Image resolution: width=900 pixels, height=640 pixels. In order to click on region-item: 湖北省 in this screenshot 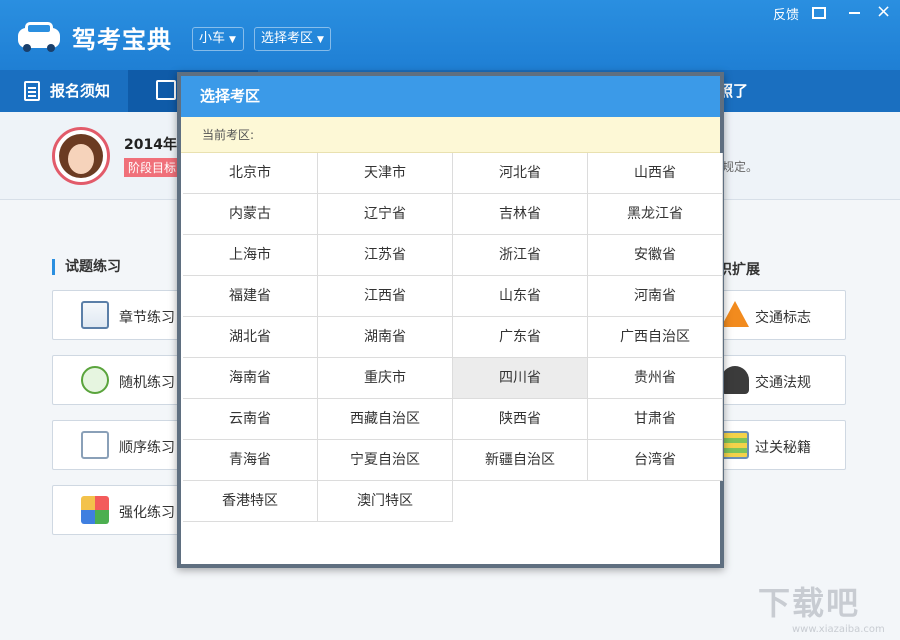, I will do `click(250, 337)`.